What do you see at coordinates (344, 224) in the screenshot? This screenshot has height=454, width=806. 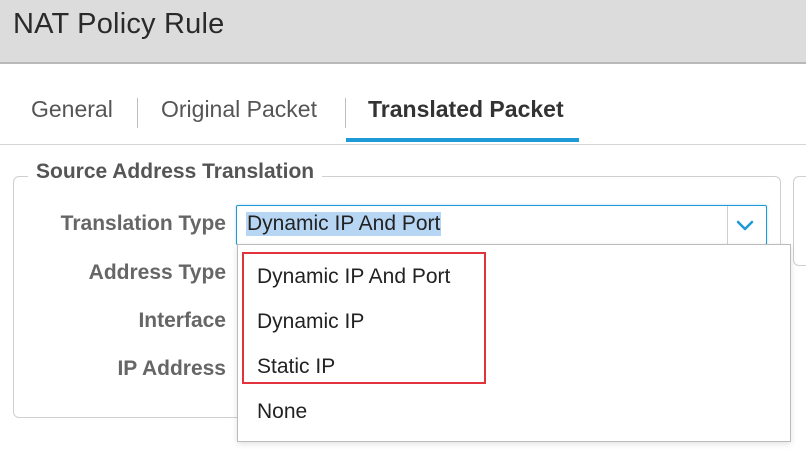 I see `translation-type-value: Dynamic IP And Port` at bounding box center [344, 224].